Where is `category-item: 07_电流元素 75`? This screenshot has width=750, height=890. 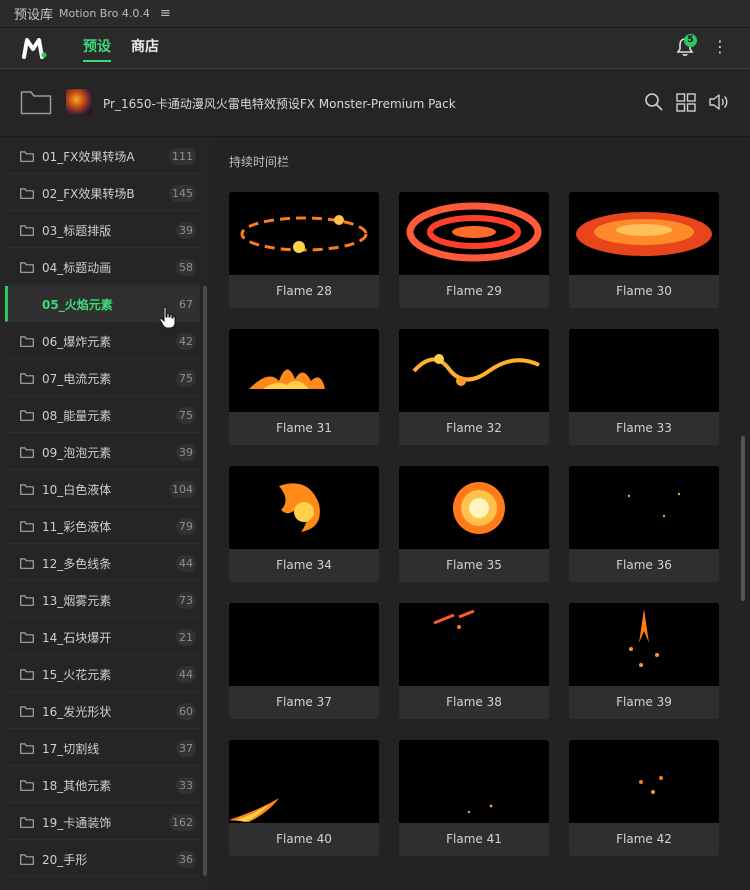 category-item: 07_电流元素 75 is located at coordinates (102, 378).